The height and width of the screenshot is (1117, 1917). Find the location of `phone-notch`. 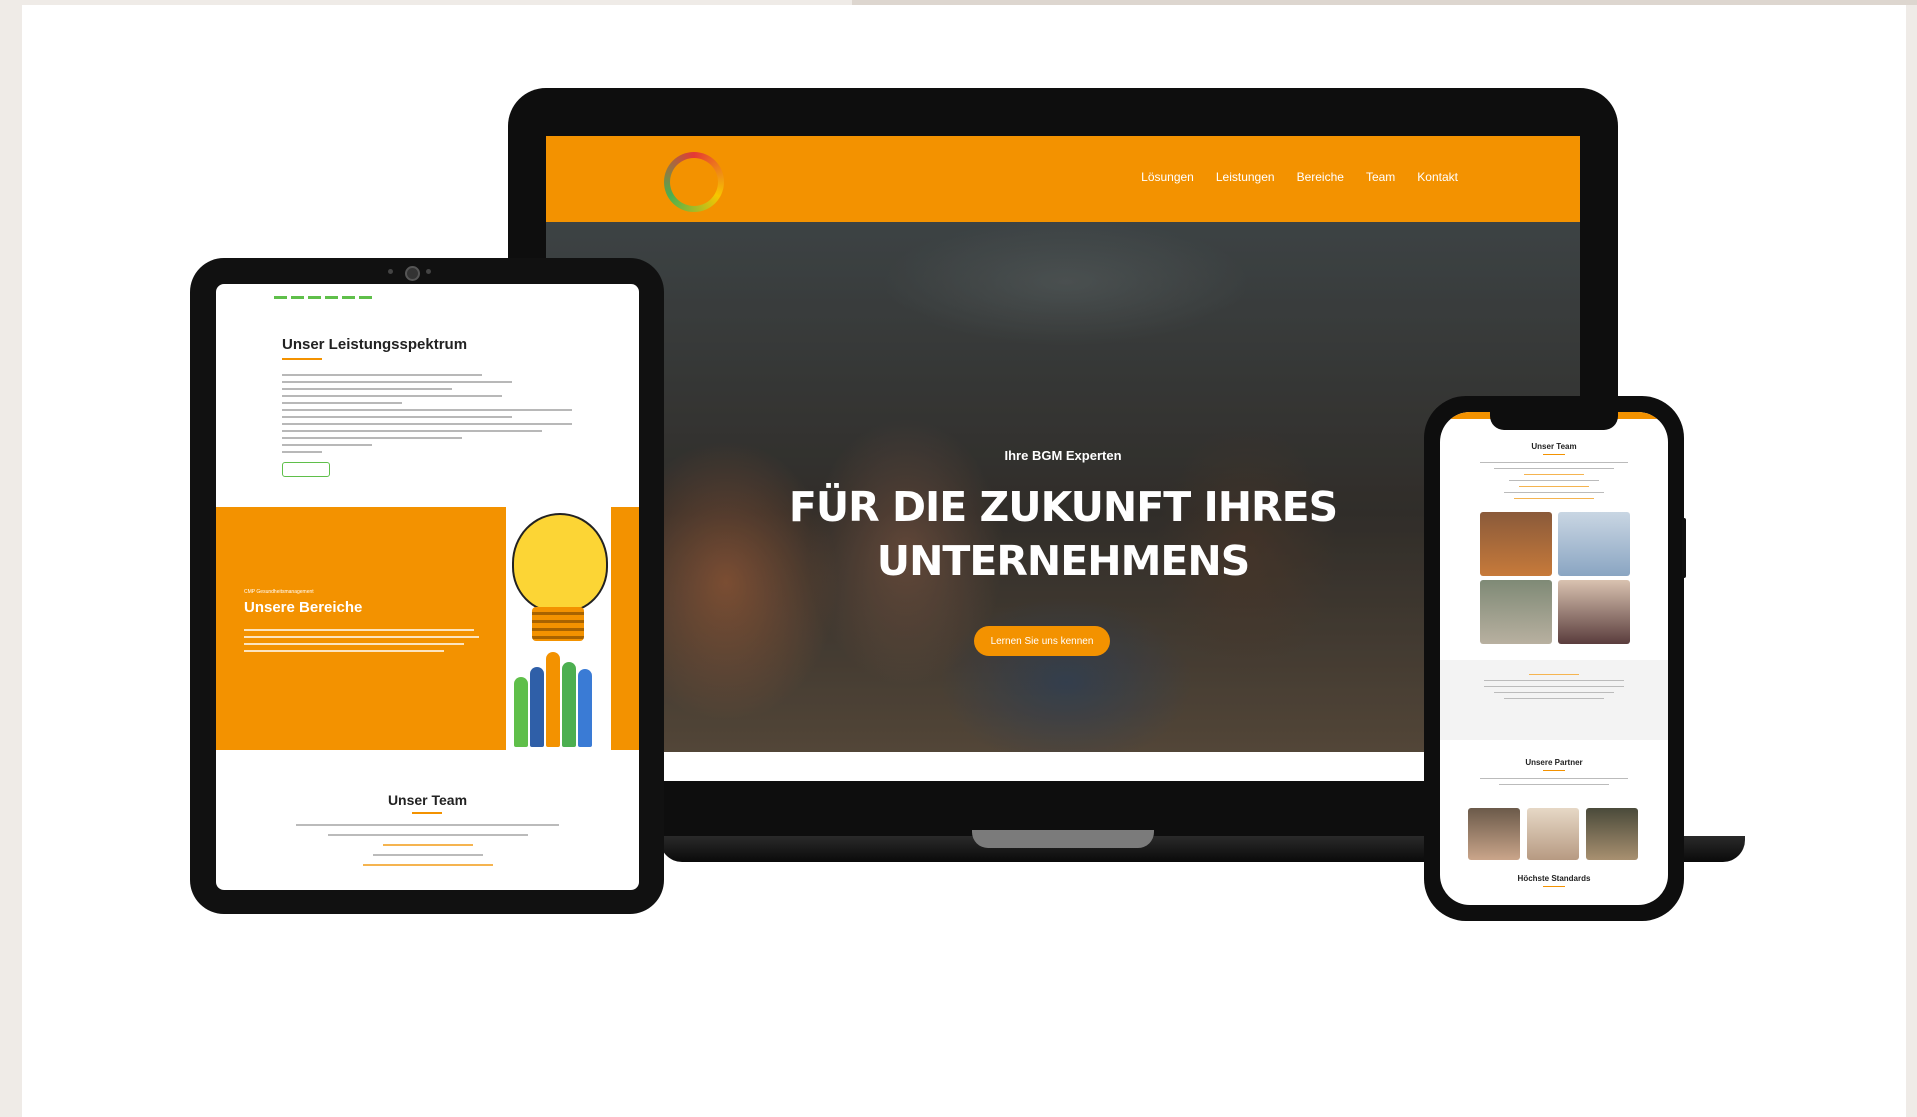

phone-notch is located at coordinates (1554, 420).